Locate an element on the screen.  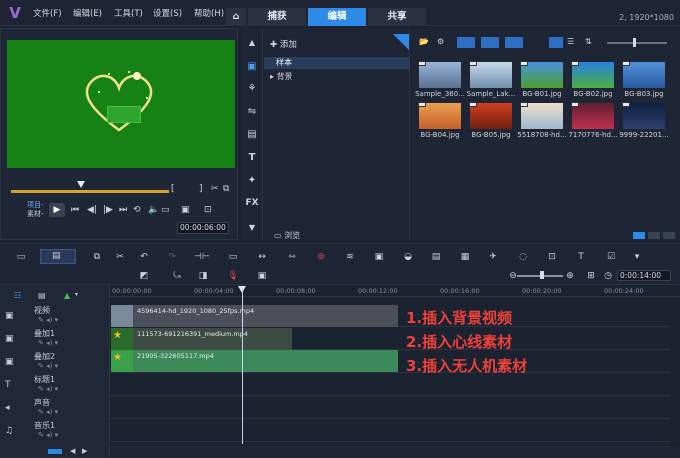
crop-icon: ▭ is located at coordinates (233, 257).